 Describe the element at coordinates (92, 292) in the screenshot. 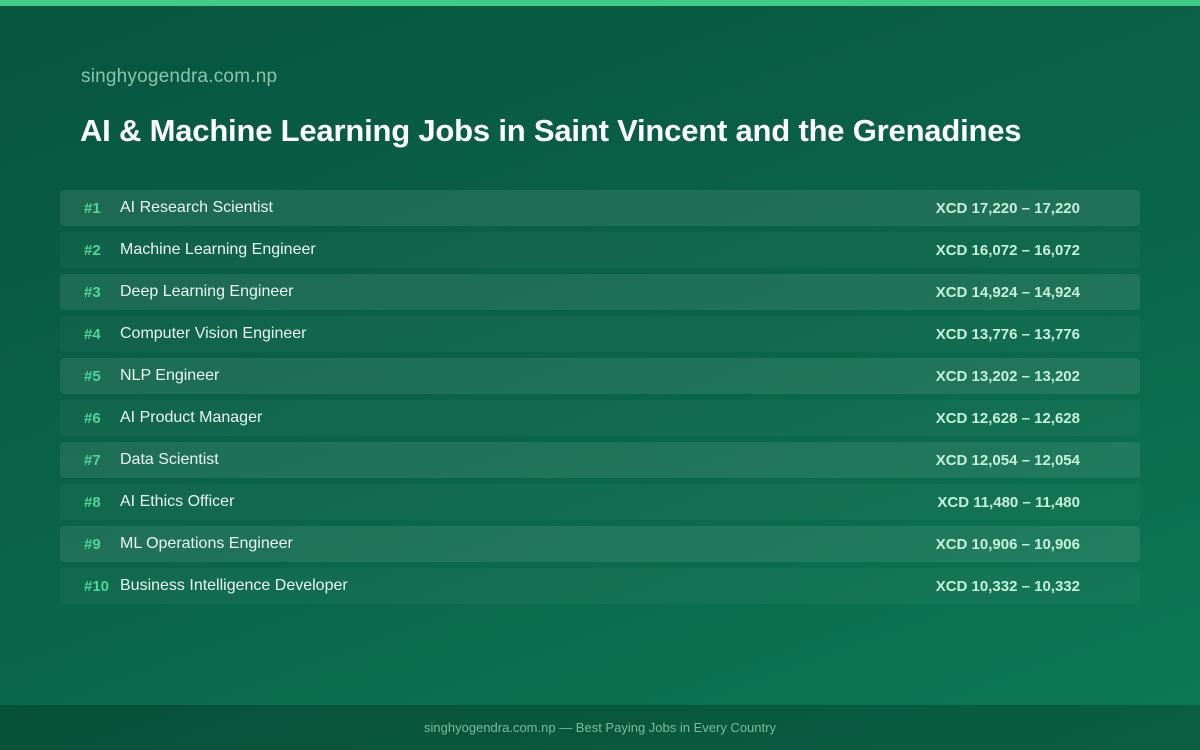

I see `job-rank: #3` at that location.